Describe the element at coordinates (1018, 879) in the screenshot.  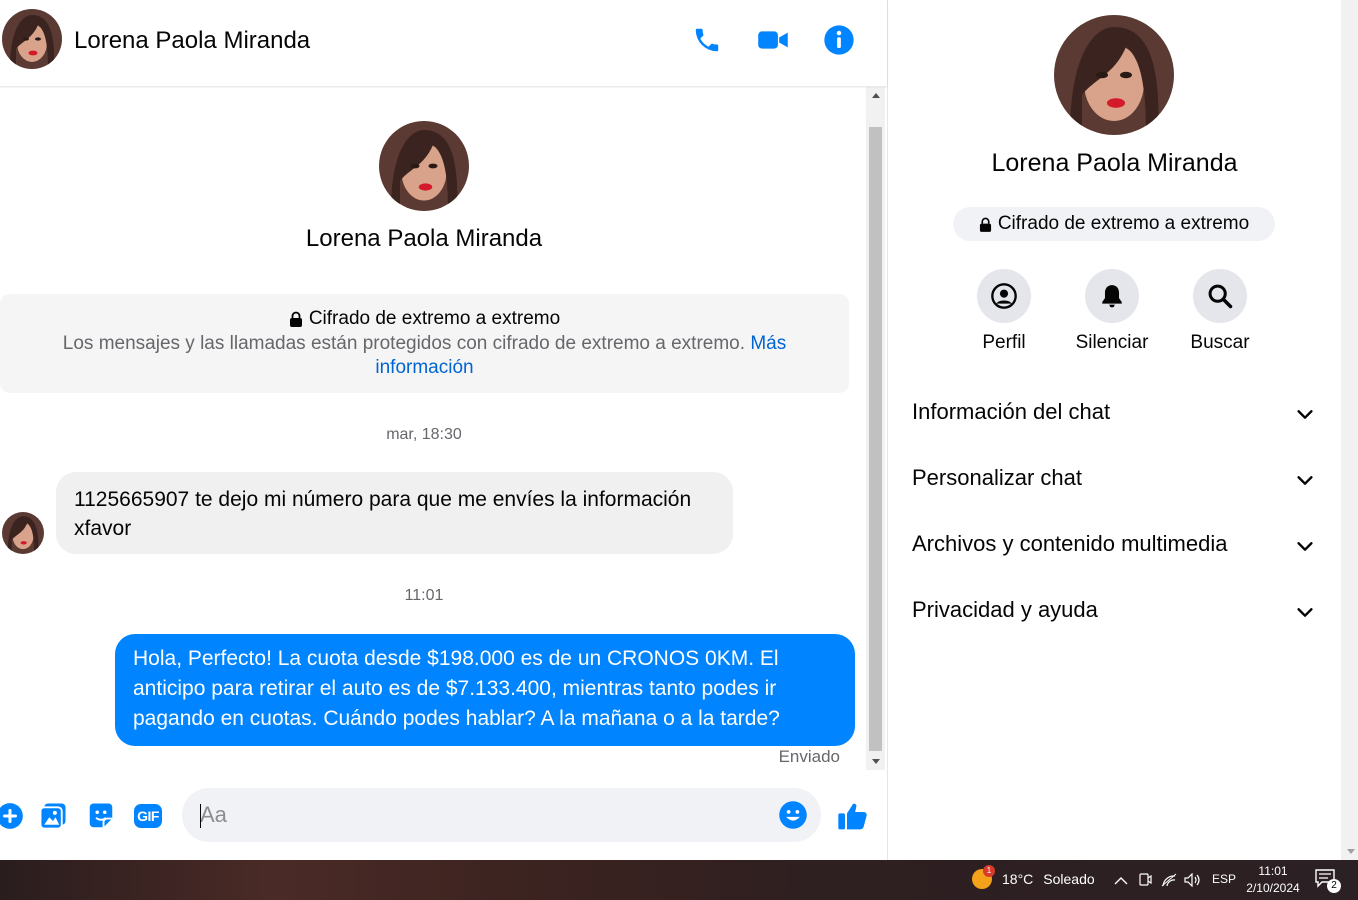
I see `weather-temperature: 18°C` at that location.